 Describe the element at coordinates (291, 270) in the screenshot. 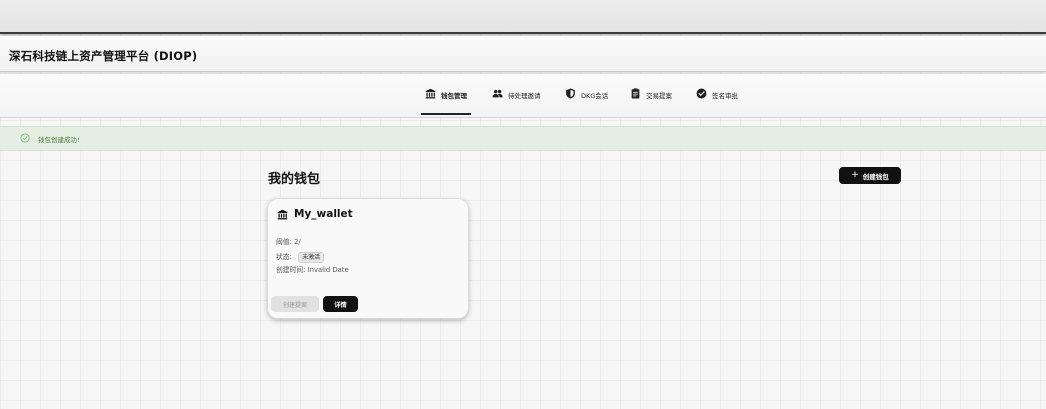

I see `created-label: 创建时间:` at that location.